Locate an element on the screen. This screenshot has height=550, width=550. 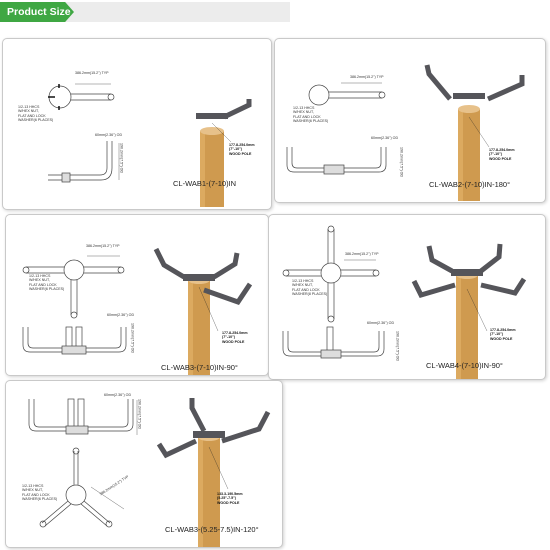
wab2-arm-length: 386.2mm(15.2") TYP is located at coordinates (367, 77).